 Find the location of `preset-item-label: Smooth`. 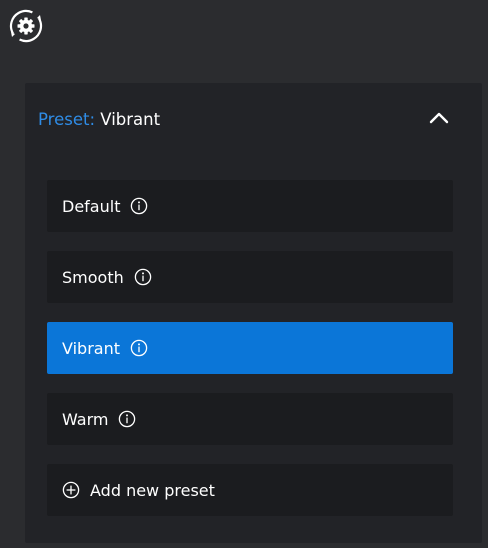

preset-item-label: Smooth is located at coordinates (93, 277).